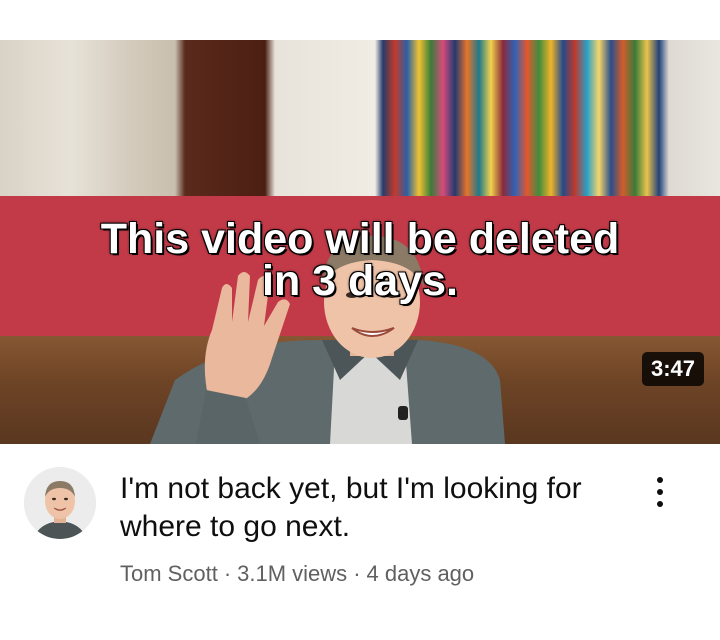 The height and width of the screenshot is (640, 720). I want to click on thumbnail-caption-line1: This video will be deleted, so click(360, 239).